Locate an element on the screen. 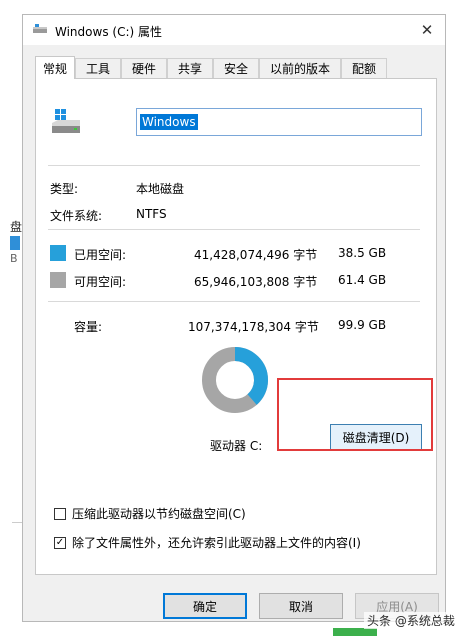  index-option: ✓ 除了文件属性外，还允许索引此驱动器上文件的内容(I) is located at coordinates (207, 542).